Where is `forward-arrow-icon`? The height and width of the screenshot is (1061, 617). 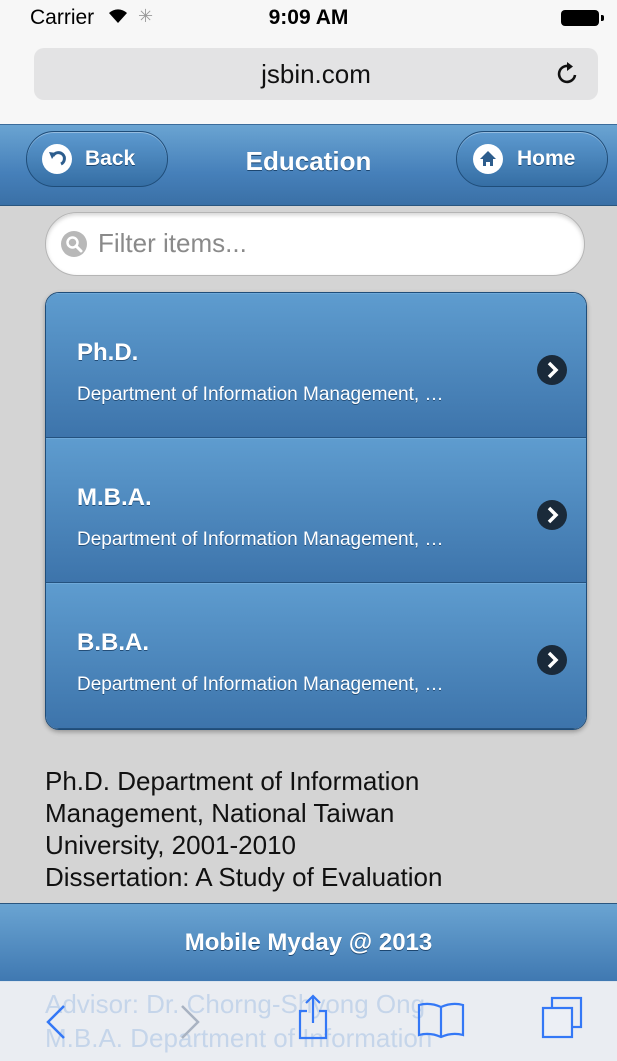
forward-arrow-icon is located at coordinates (190, 1024).